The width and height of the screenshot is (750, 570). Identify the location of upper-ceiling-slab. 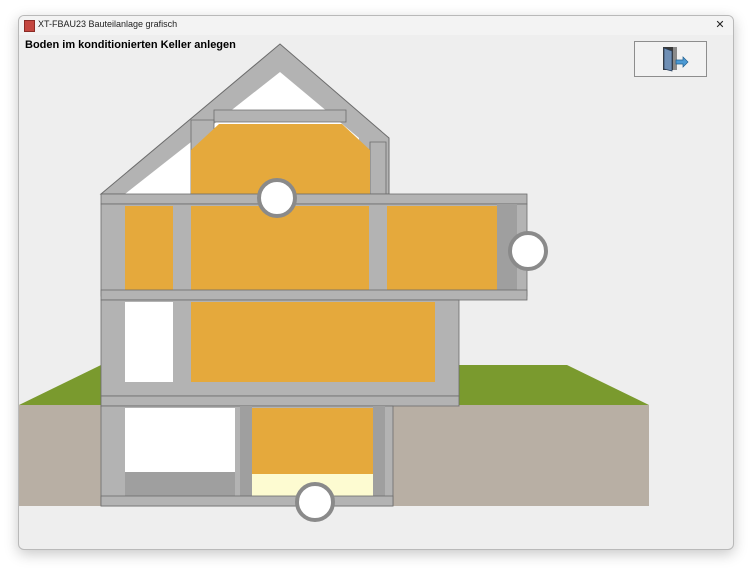
(314, 199).